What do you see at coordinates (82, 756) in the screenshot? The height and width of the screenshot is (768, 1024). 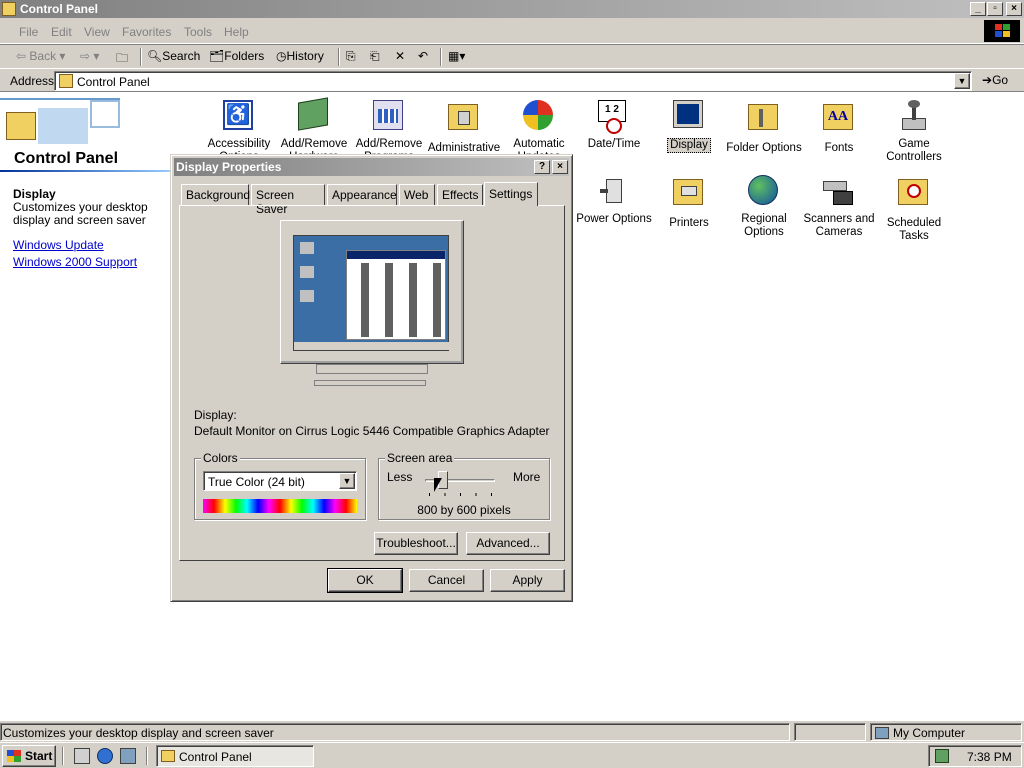 I see `show-desktop-icon` at bounding box center [82, 756].